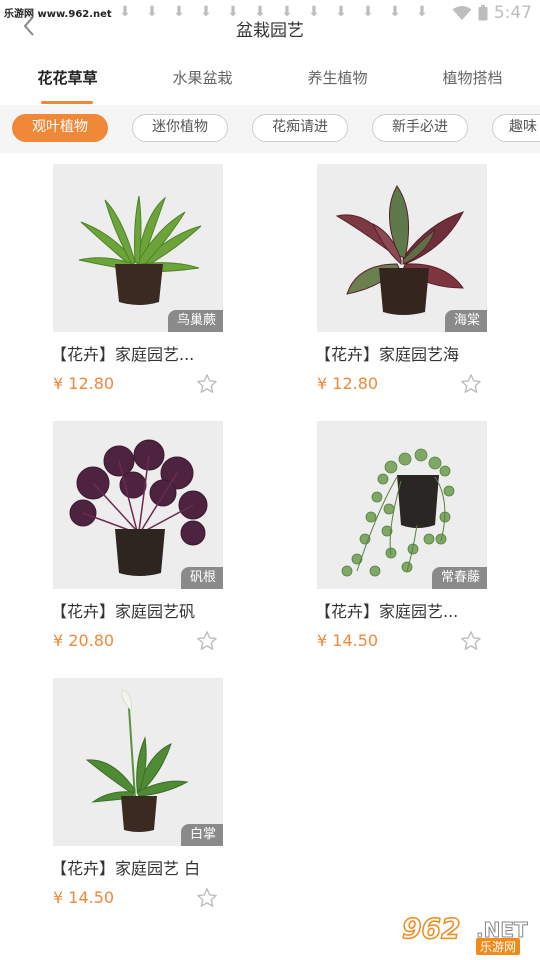  Describe the element at coordinates (67, 81) in the screenshot. I see `tab-flowers: 花花草草` at that location.